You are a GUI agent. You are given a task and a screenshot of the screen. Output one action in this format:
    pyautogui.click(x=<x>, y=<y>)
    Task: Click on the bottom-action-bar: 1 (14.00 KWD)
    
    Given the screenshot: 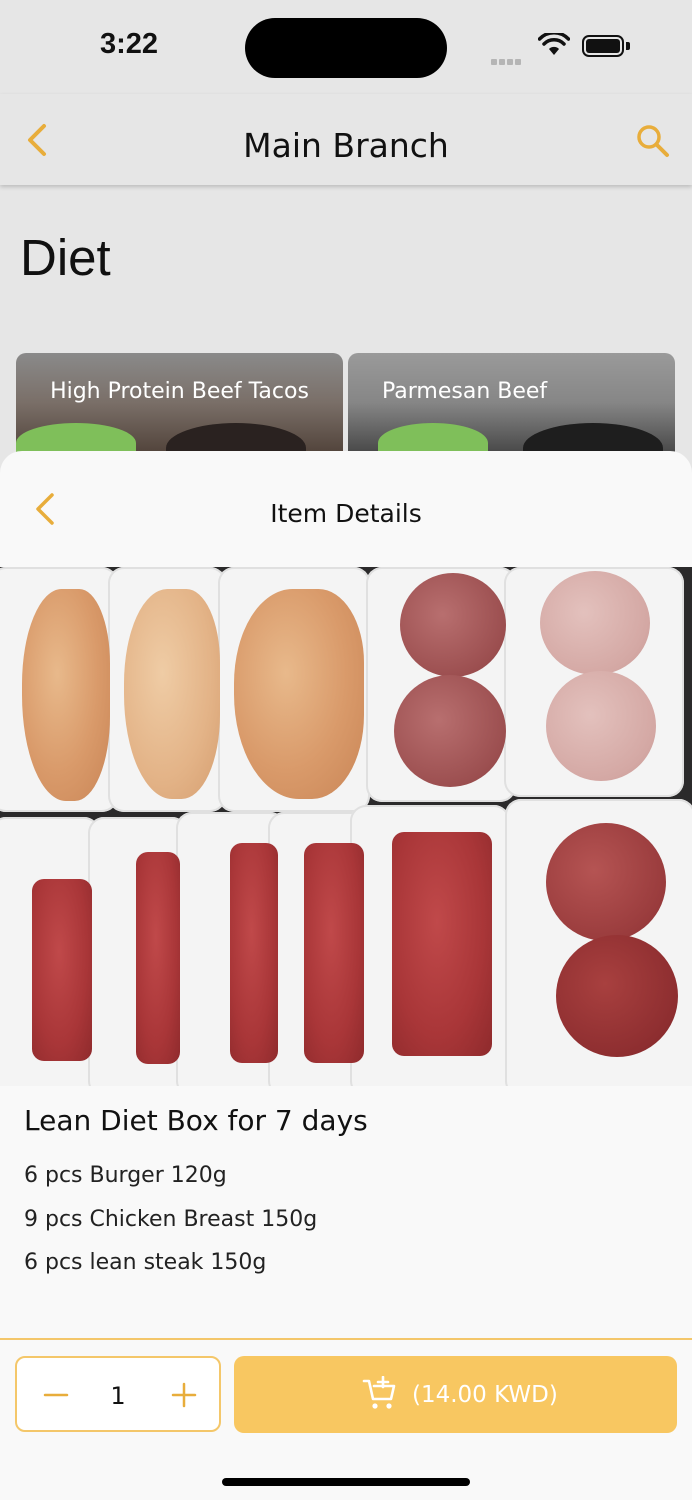 What is the action you would take?
    pyautogui.click(x=346, y=1419)
    